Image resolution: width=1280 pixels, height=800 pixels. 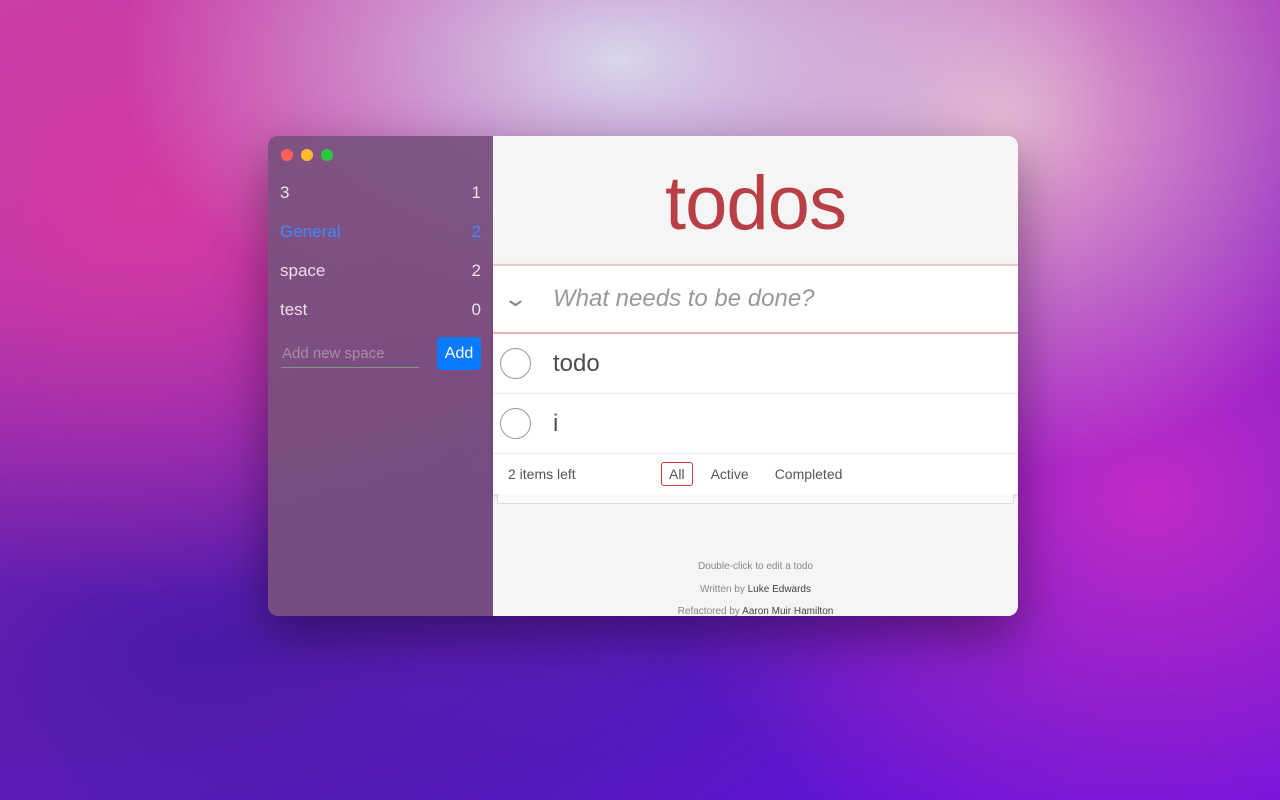 What do you see at coordinates (708, 611) in the screenshot?
I see `refactored-by-label: Refactored by` at bounding box center [708, 611].